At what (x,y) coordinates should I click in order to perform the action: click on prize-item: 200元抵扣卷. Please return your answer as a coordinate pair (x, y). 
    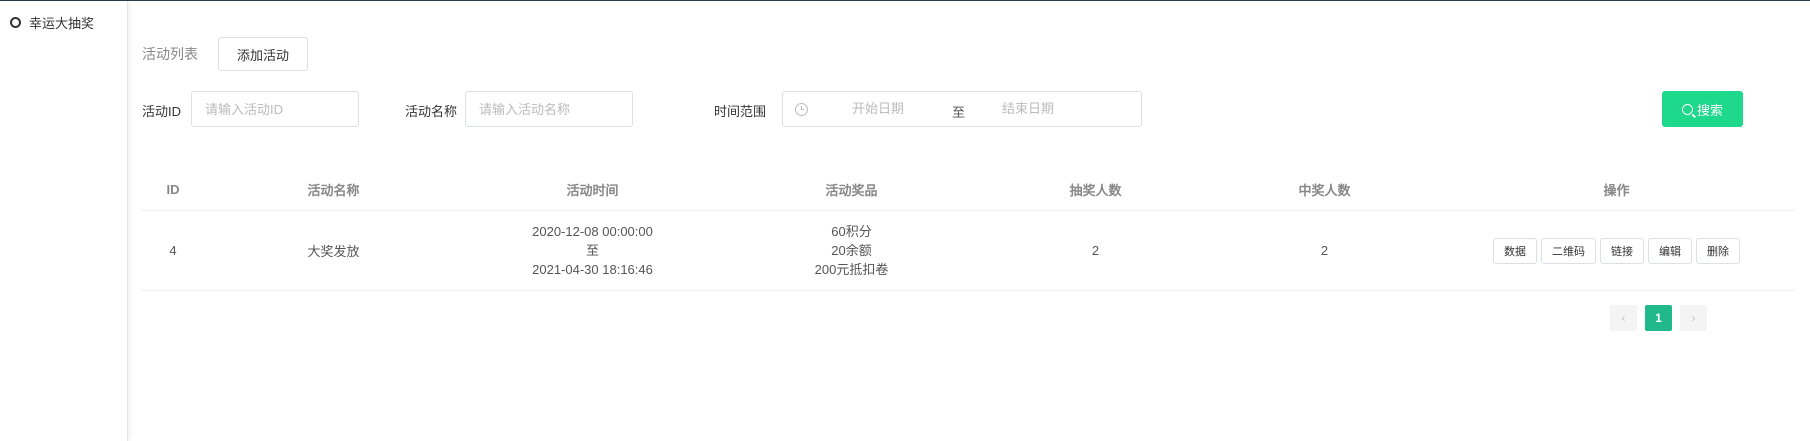
    Looking at the image, I should click on (851, 269).